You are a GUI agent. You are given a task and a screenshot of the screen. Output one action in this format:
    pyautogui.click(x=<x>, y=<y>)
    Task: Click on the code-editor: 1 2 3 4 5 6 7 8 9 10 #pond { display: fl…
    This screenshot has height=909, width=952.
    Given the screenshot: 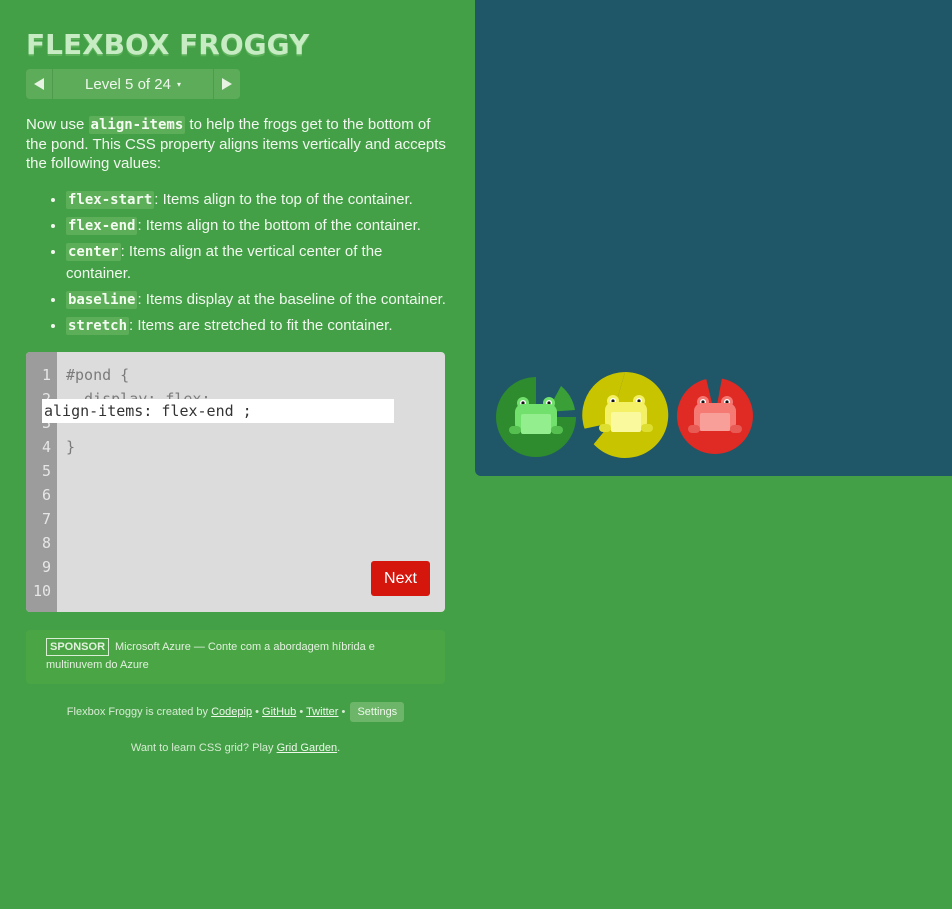 What is the action you would take?
    pyautogui.click(x=235, y=482)
    